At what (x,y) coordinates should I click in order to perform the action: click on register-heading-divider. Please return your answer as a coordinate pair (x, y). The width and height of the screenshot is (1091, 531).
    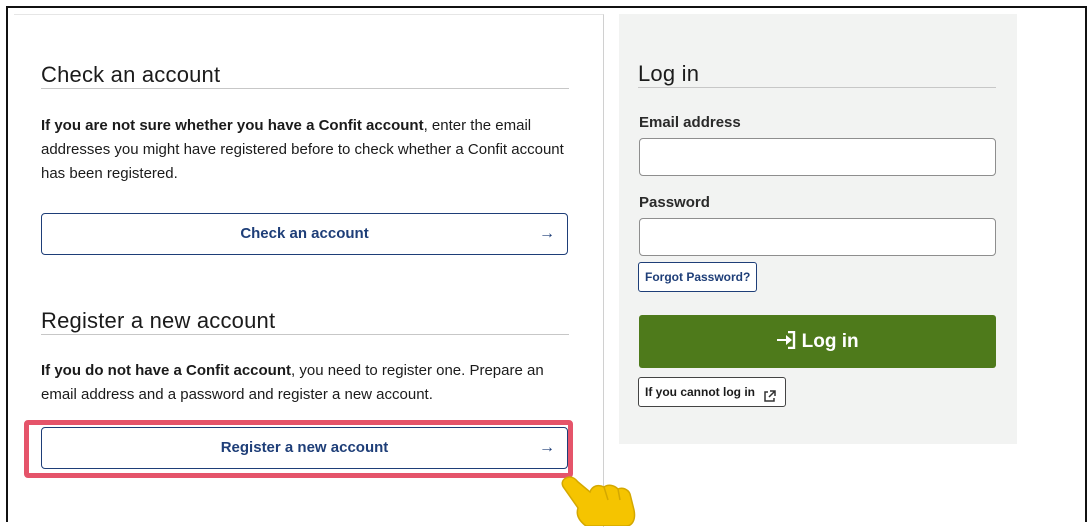
    Looking at the image, I should click on (305, 334).